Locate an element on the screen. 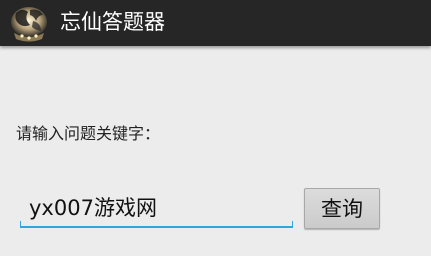  query-button: 查询 is located at coordinates (342, 208).